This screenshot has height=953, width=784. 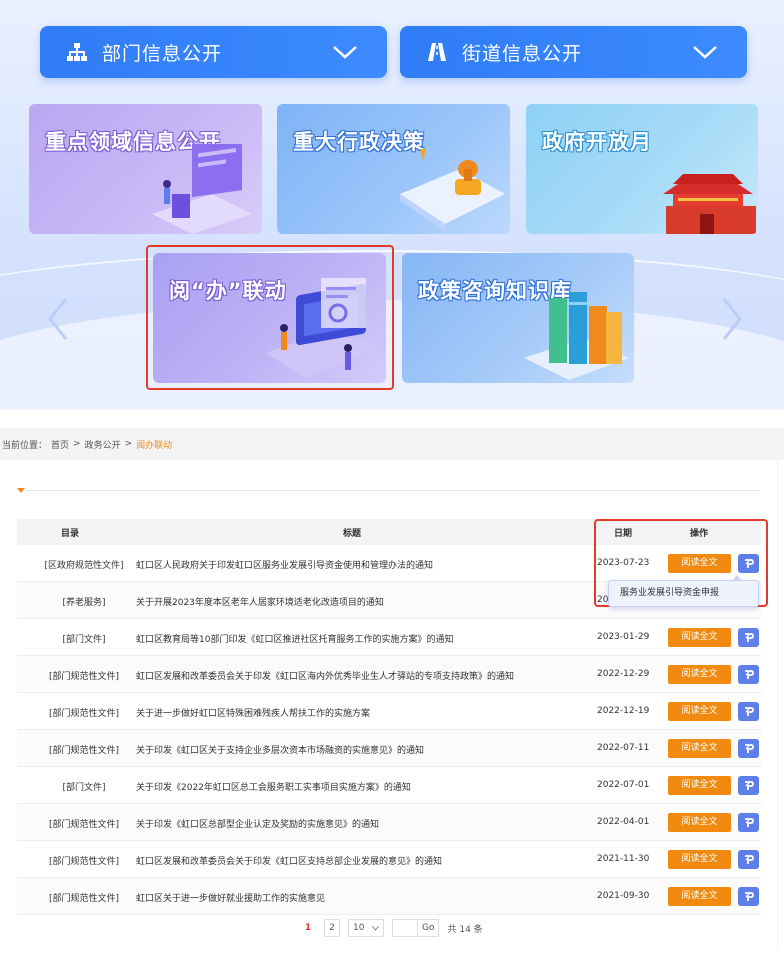 What do you see at coordinates (393, 169) in the screenshot?
I see `major-decision-card: 重大行政决策` at bounding box center [393, 169].